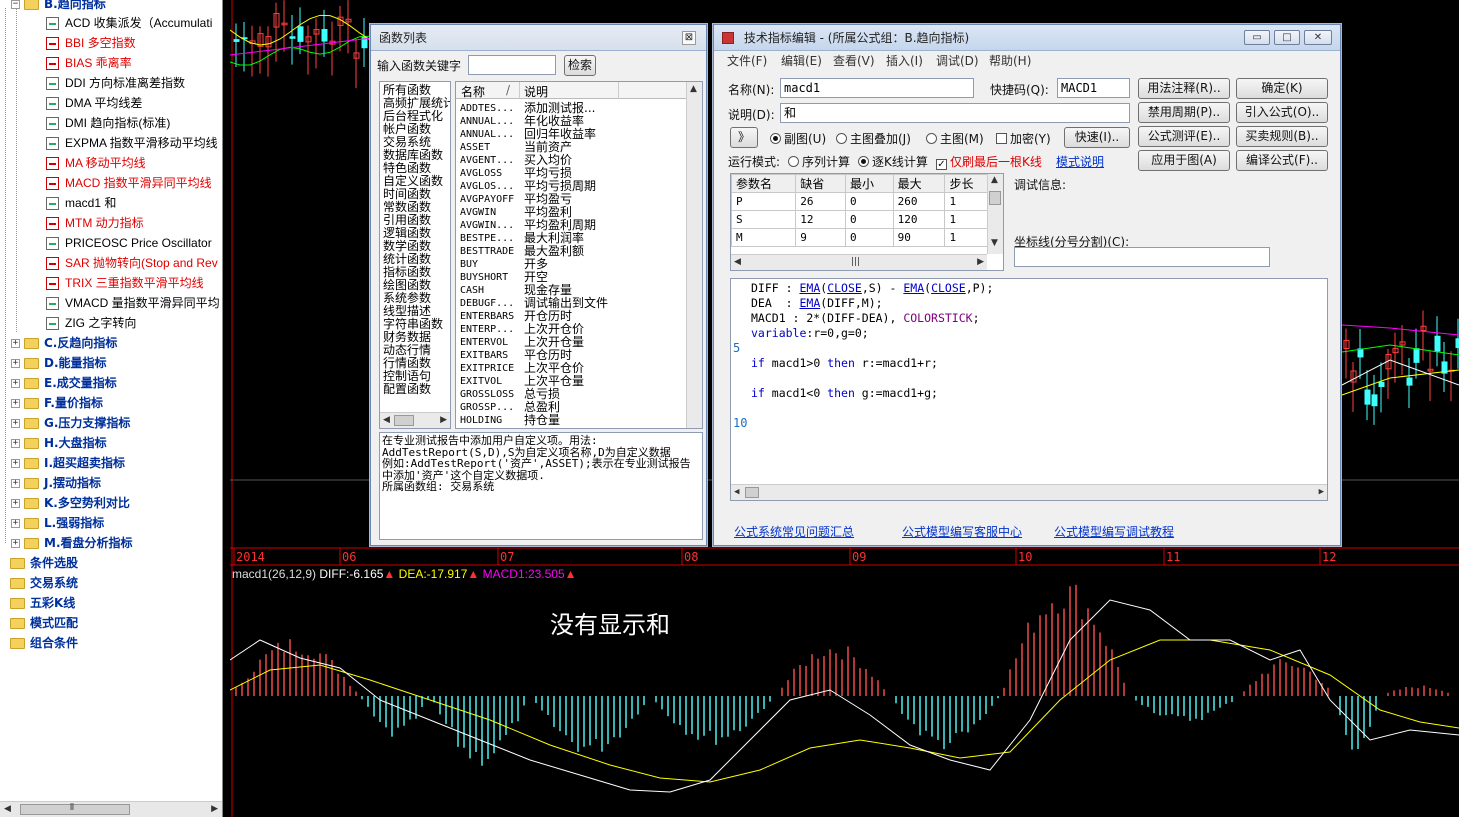 The width and height of the screenshot is (1459, 817). What do you see at coordinates (44, 643) in the screenshot?
I see `tree-root: 组合条件` at bounding box center [44, 643].